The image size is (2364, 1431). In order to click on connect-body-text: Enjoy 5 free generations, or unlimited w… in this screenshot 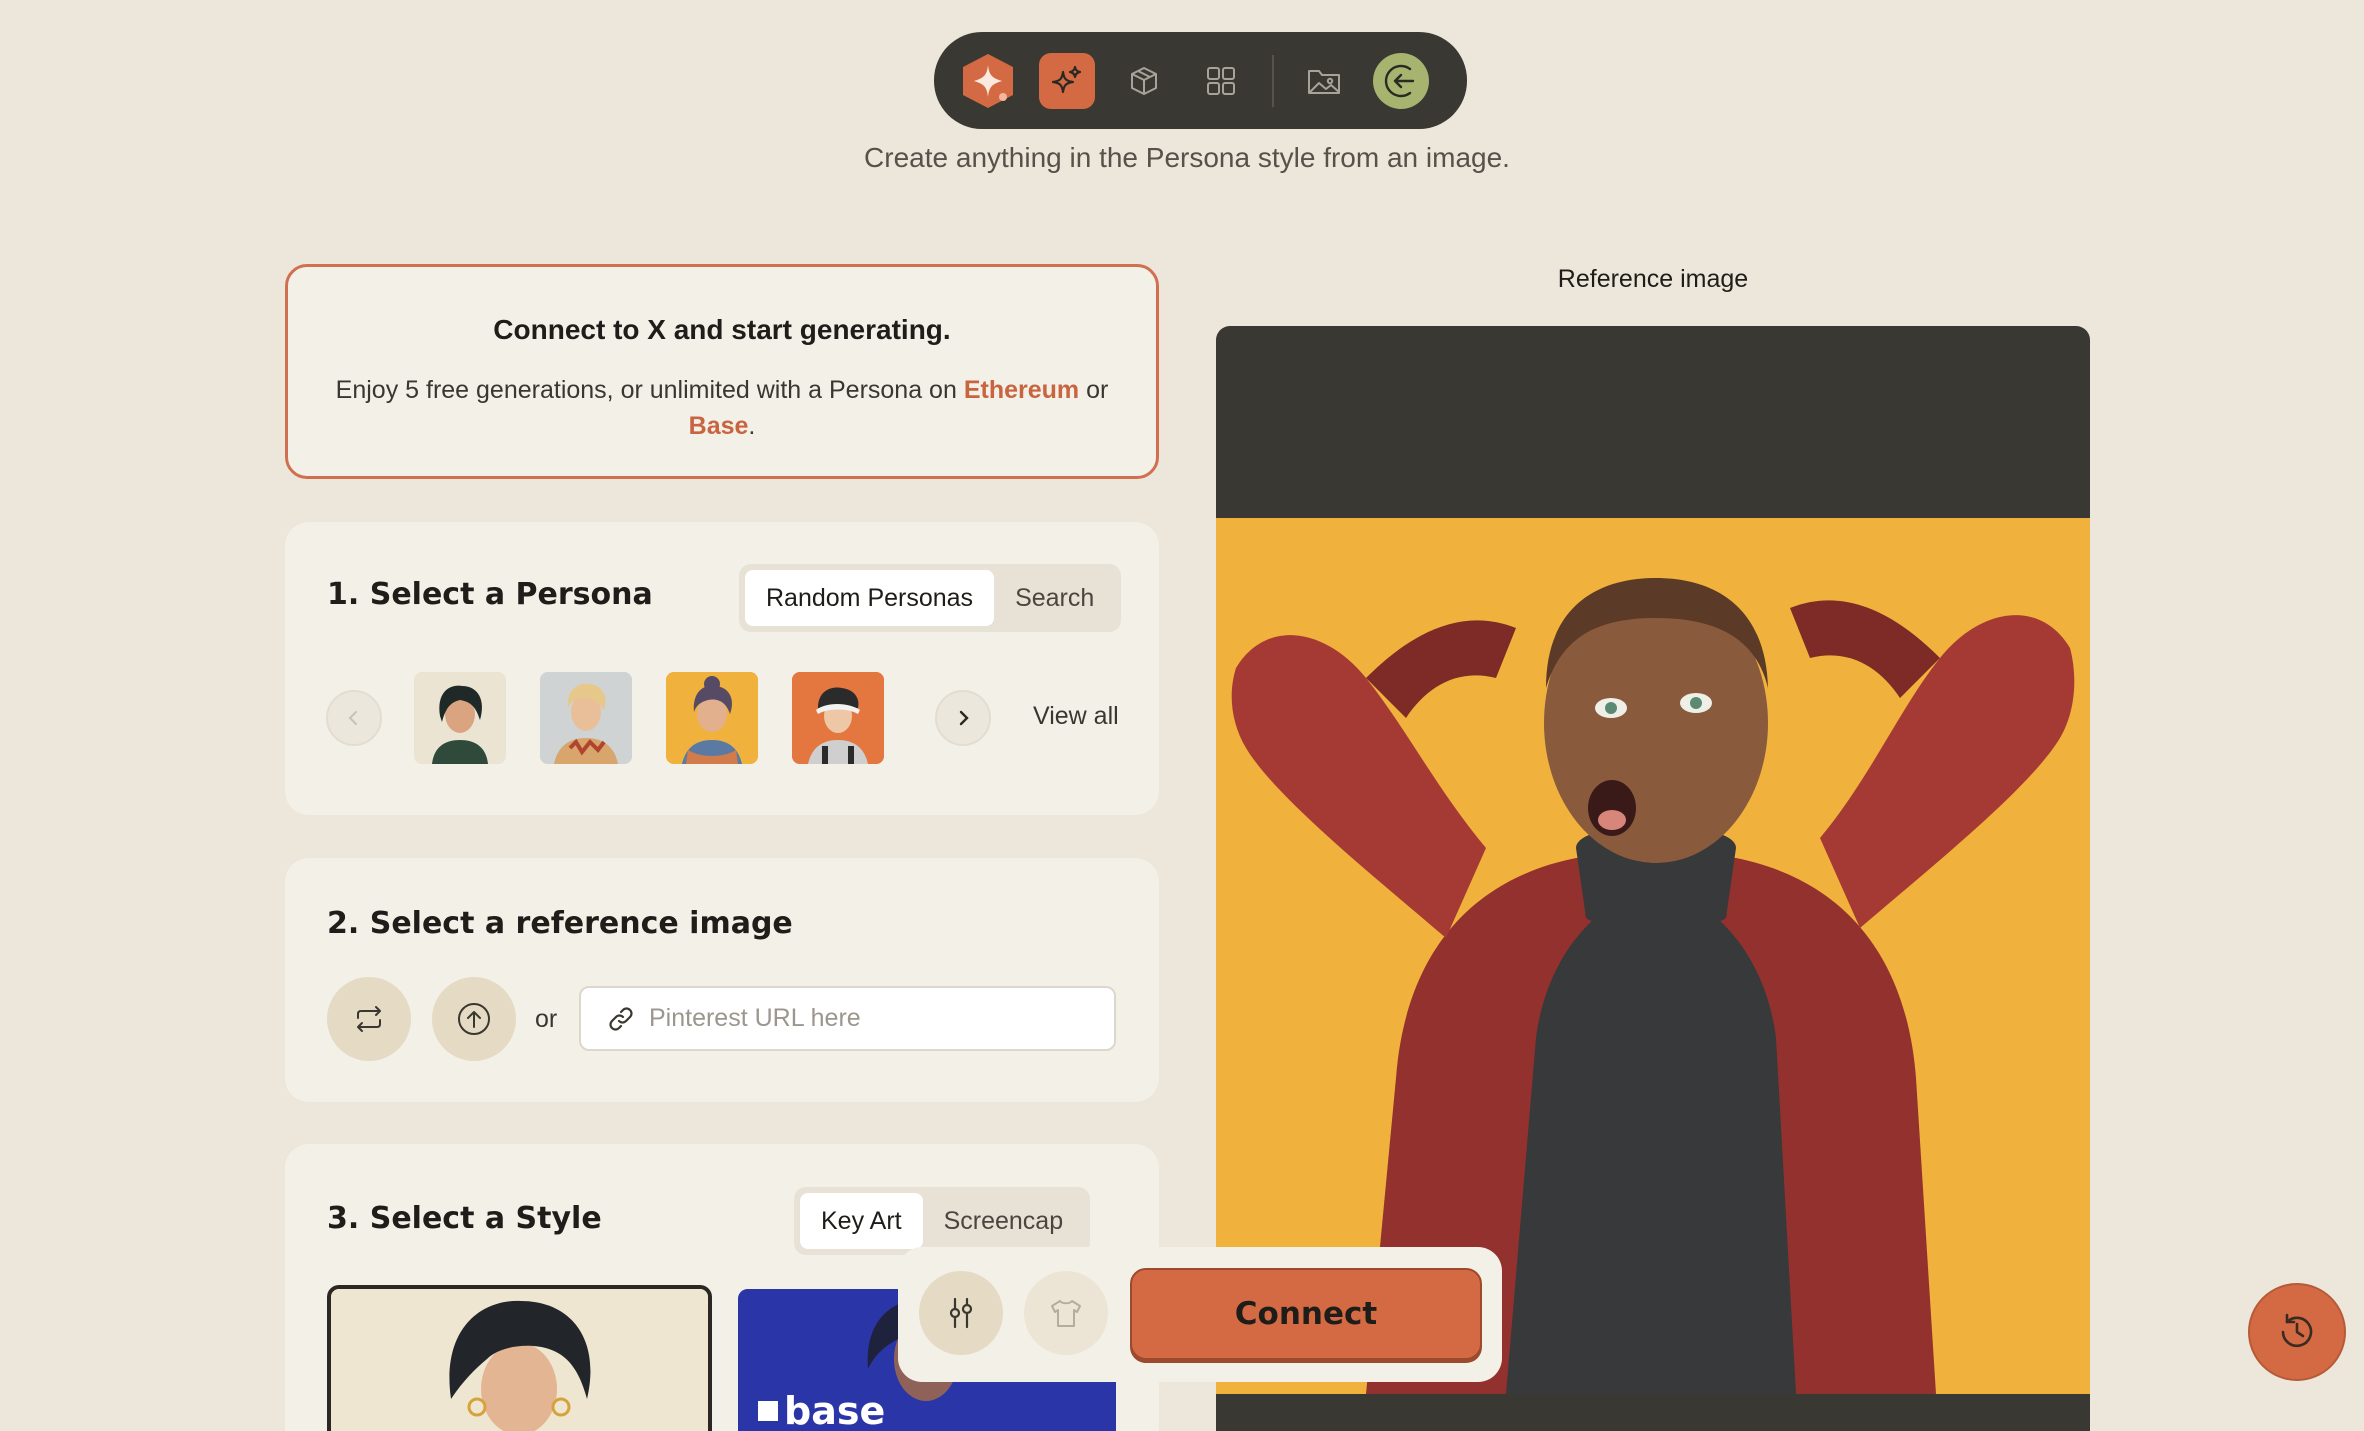, I will do `click(646, 390)`.